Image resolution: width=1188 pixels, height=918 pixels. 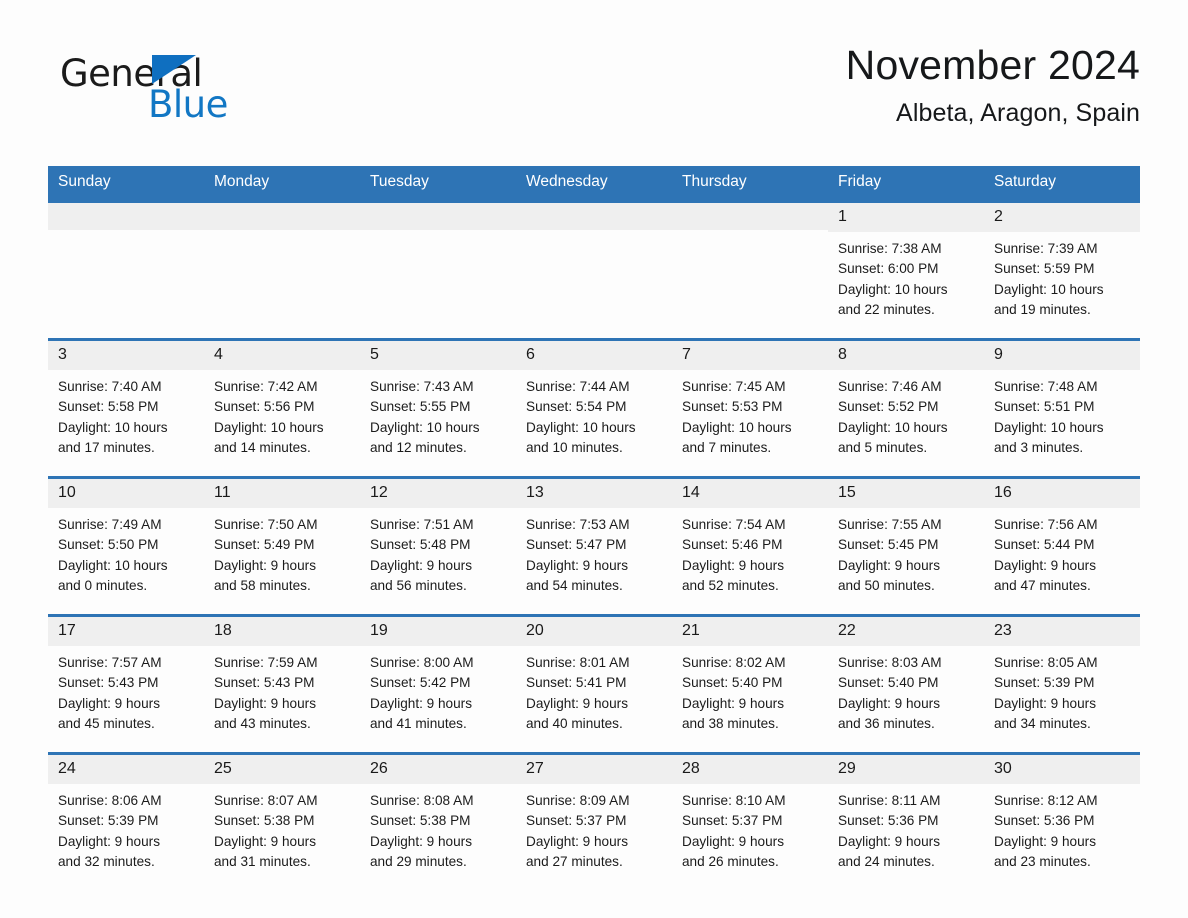 I want to click on day-number: 5, so click(x=438, y=355).